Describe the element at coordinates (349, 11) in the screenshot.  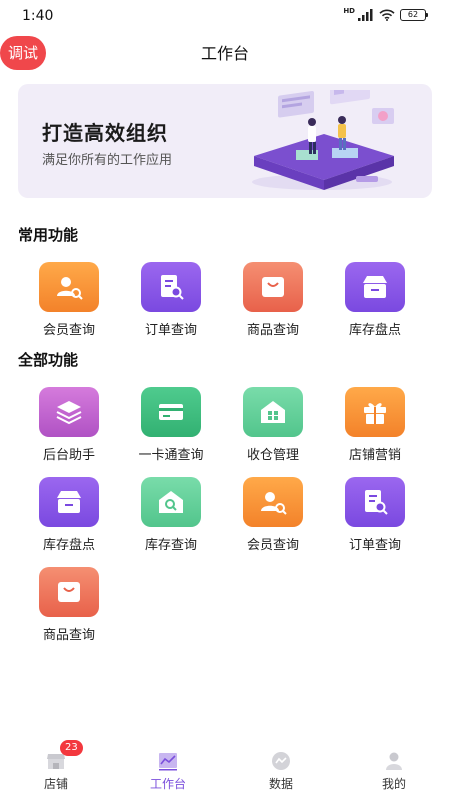
I see `network-type-label: HD` at that location.